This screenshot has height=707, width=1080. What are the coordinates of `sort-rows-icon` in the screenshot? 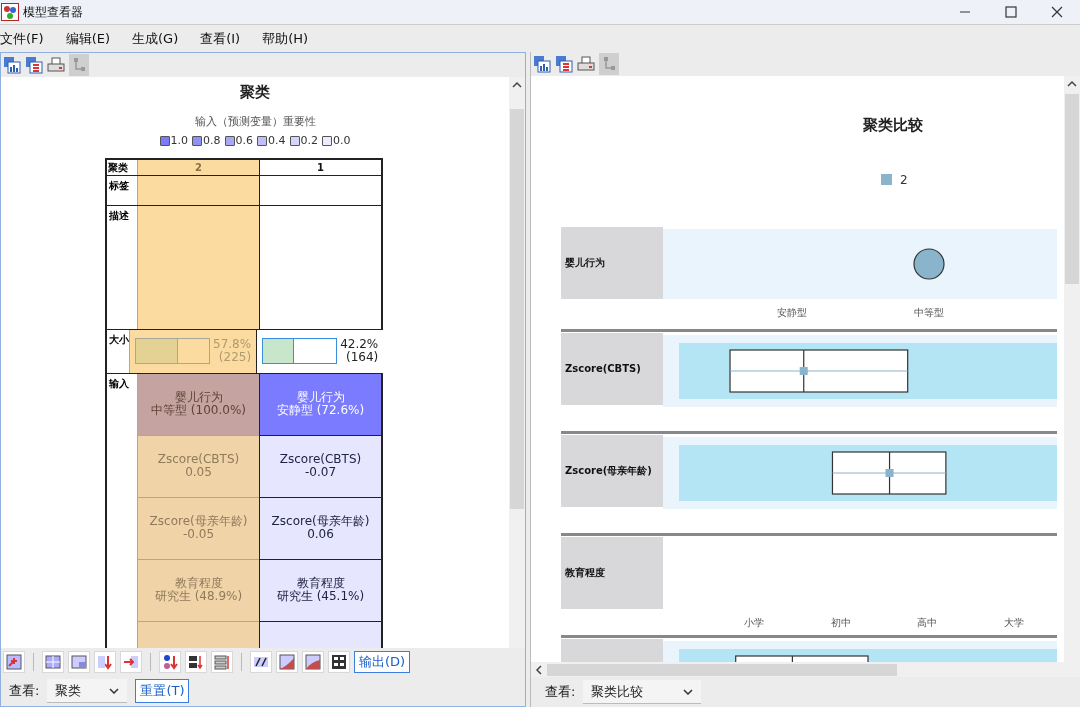 It's located at (222, 662).